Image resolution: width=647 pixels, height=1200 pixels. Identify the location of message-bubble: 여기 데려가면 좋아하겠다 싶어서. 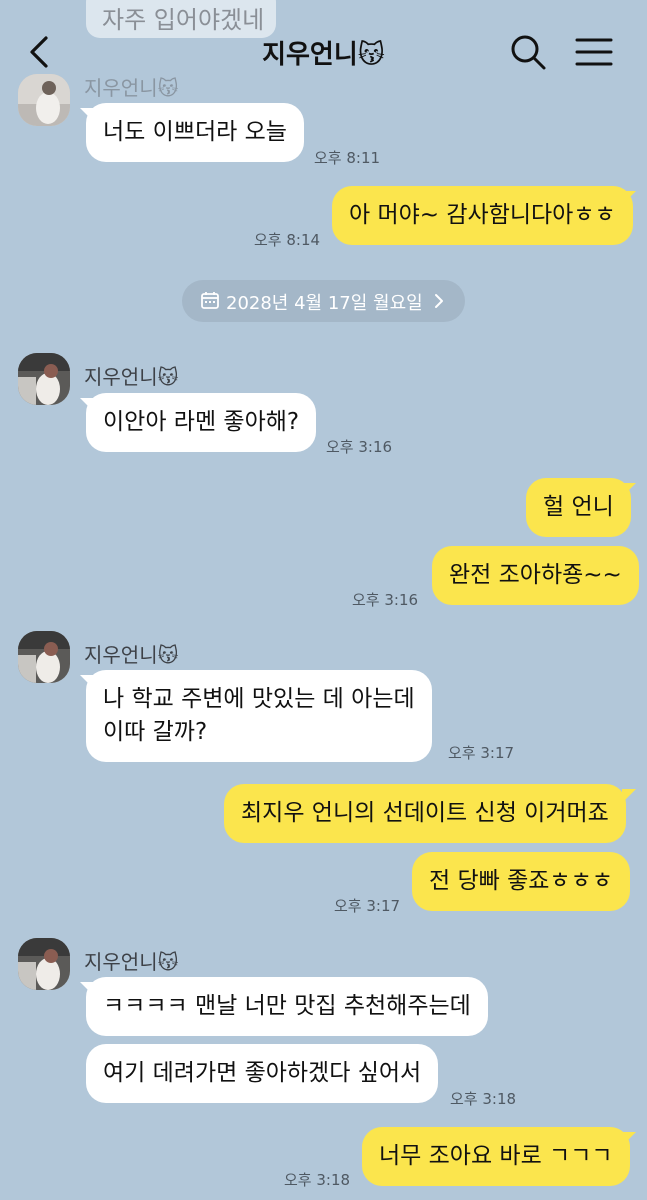
(262, 1073).